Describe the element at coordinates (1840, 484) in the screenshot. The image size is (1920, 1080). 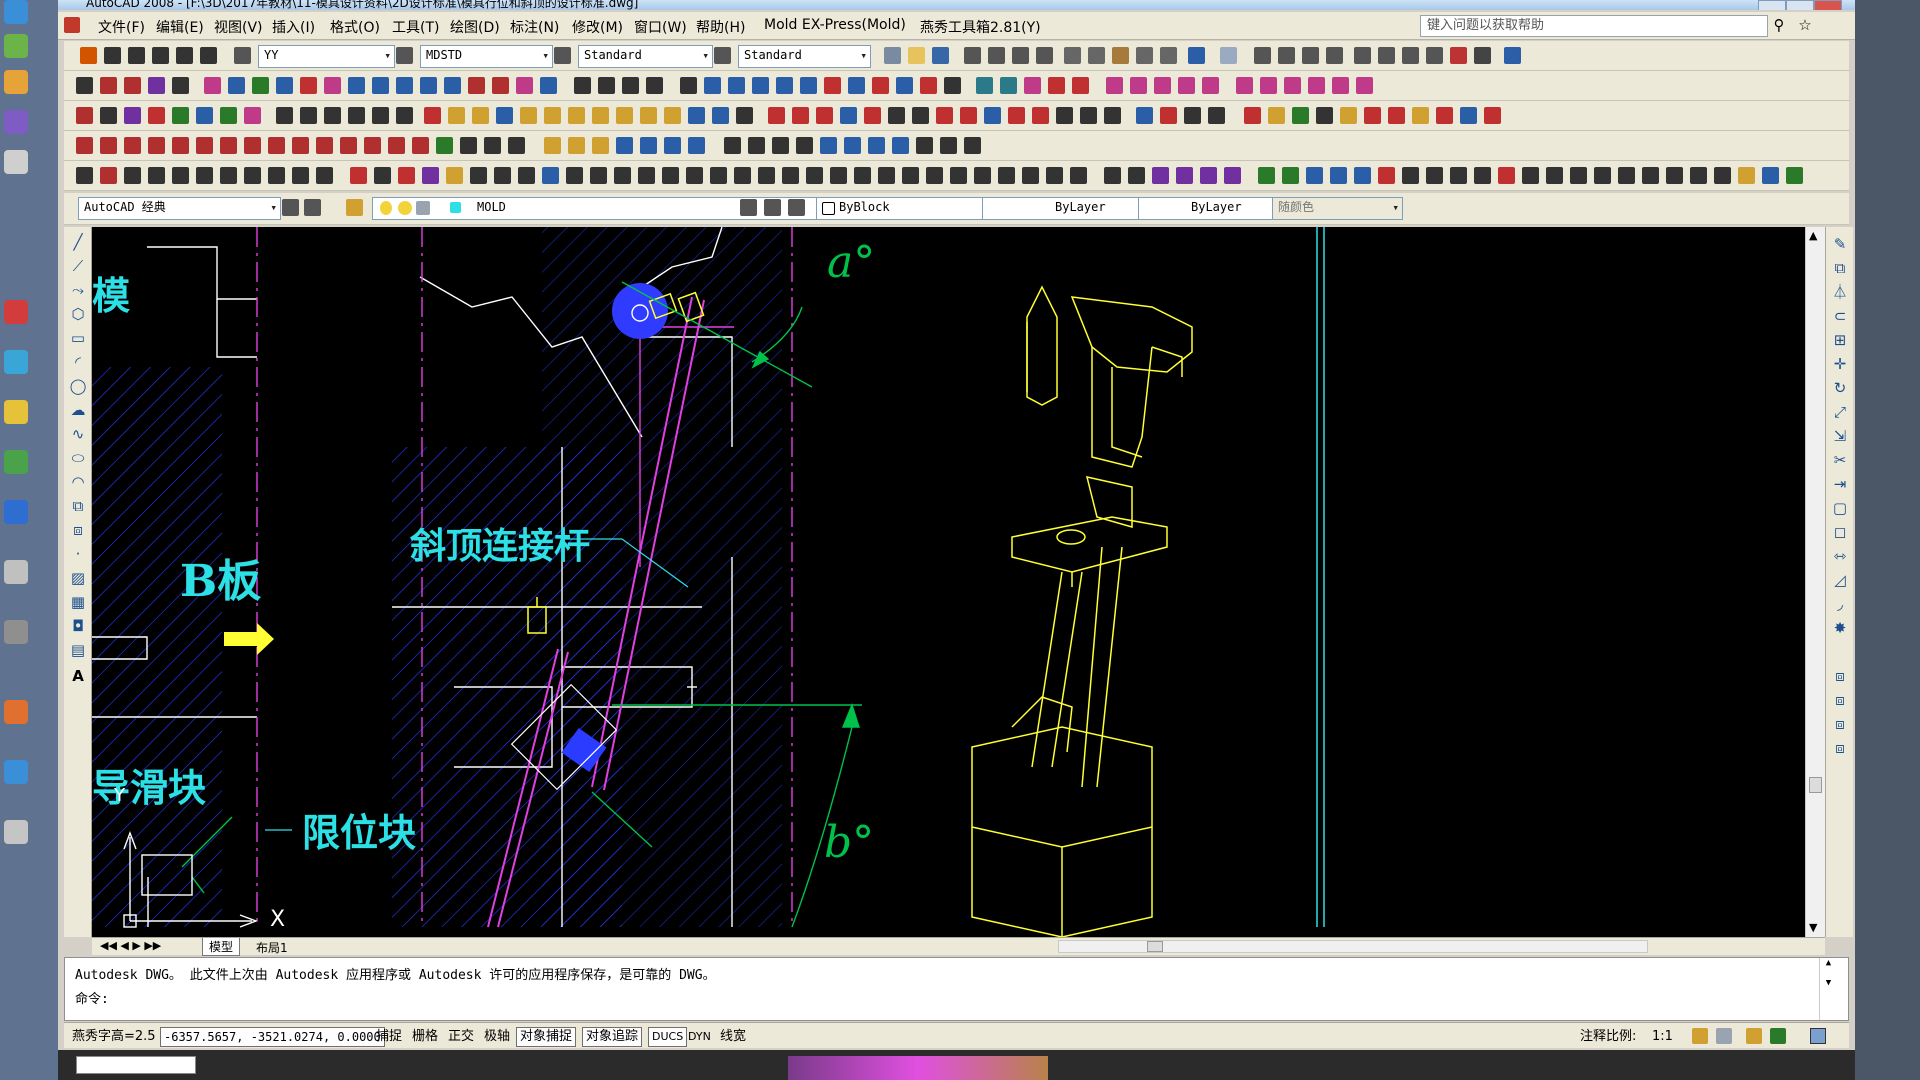
I see `extend-icon: ⇥` at that location.